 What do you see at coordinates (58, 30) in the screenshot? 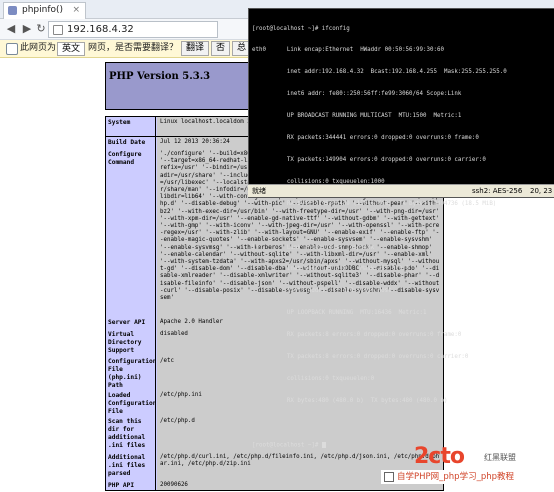
I see `page-icon` at bounding box center [58, 30].